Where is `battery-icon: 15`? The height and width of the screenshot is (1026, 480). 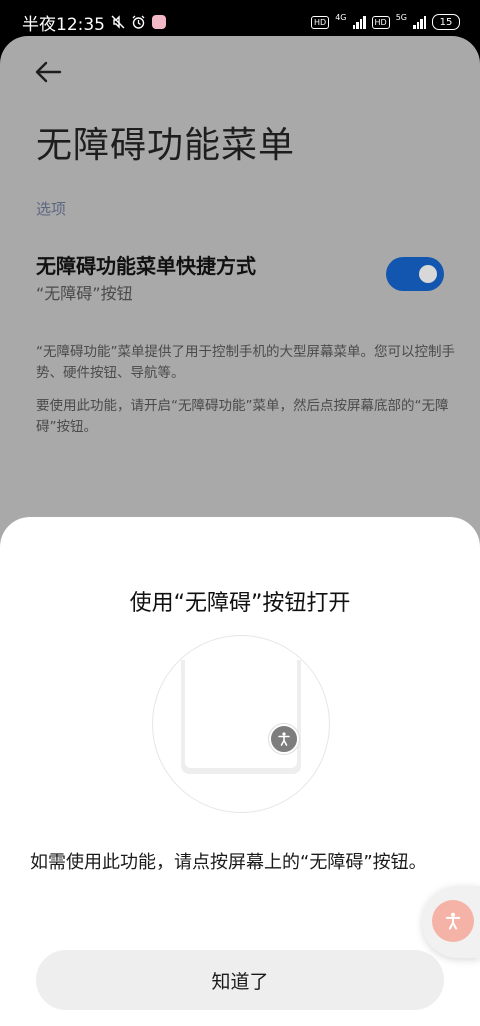 battery-icon: 15 is located at coordinates (446, 22).